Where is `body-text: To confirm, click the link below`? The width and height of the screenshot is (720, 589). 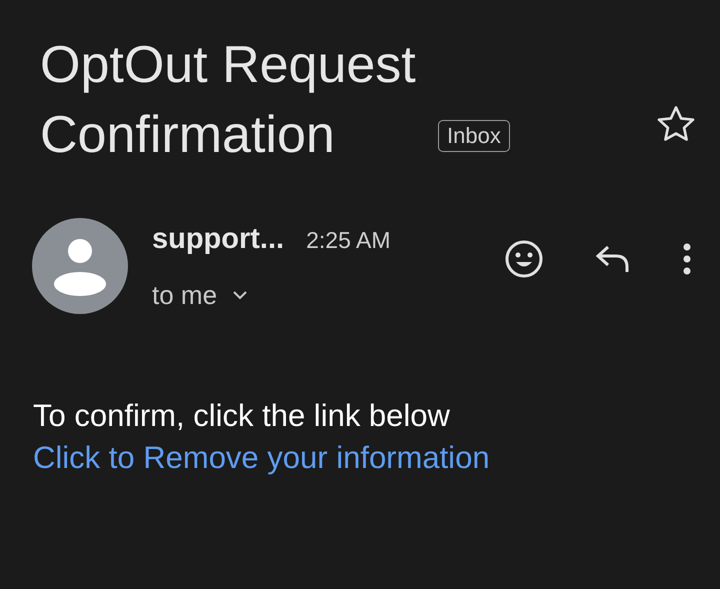
body-text: To confirm, click the link below is located at coordinates (241, 415).